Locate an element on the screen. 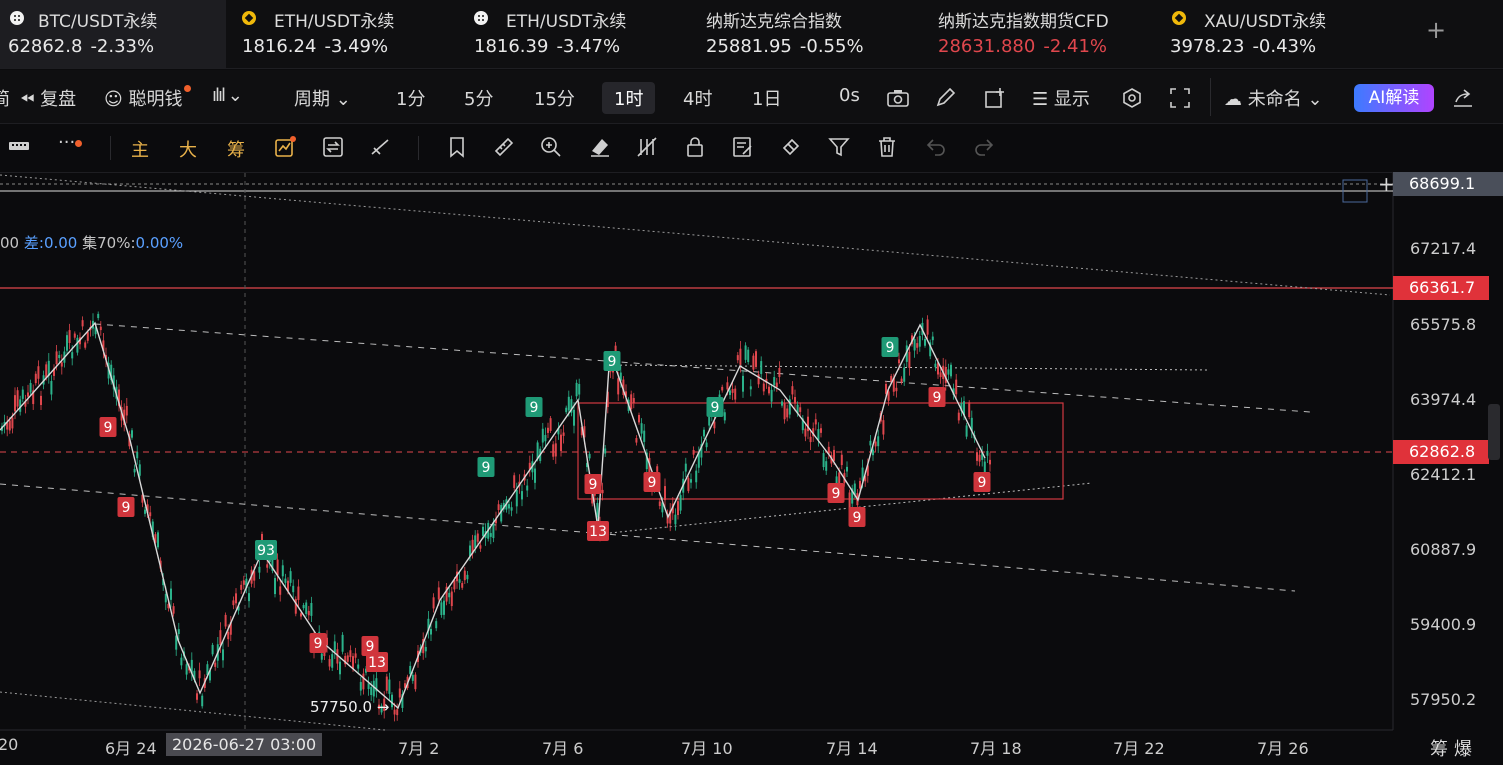 This screenshot has height=765, width=1503. time-axis-label: 7月 14 is located at coordinates (852, 748).